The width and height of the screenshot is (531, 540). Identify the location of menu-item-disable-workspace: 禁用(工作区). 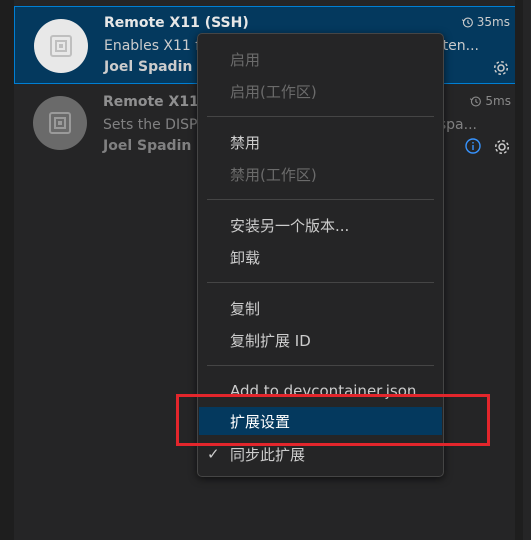
(320, 174).